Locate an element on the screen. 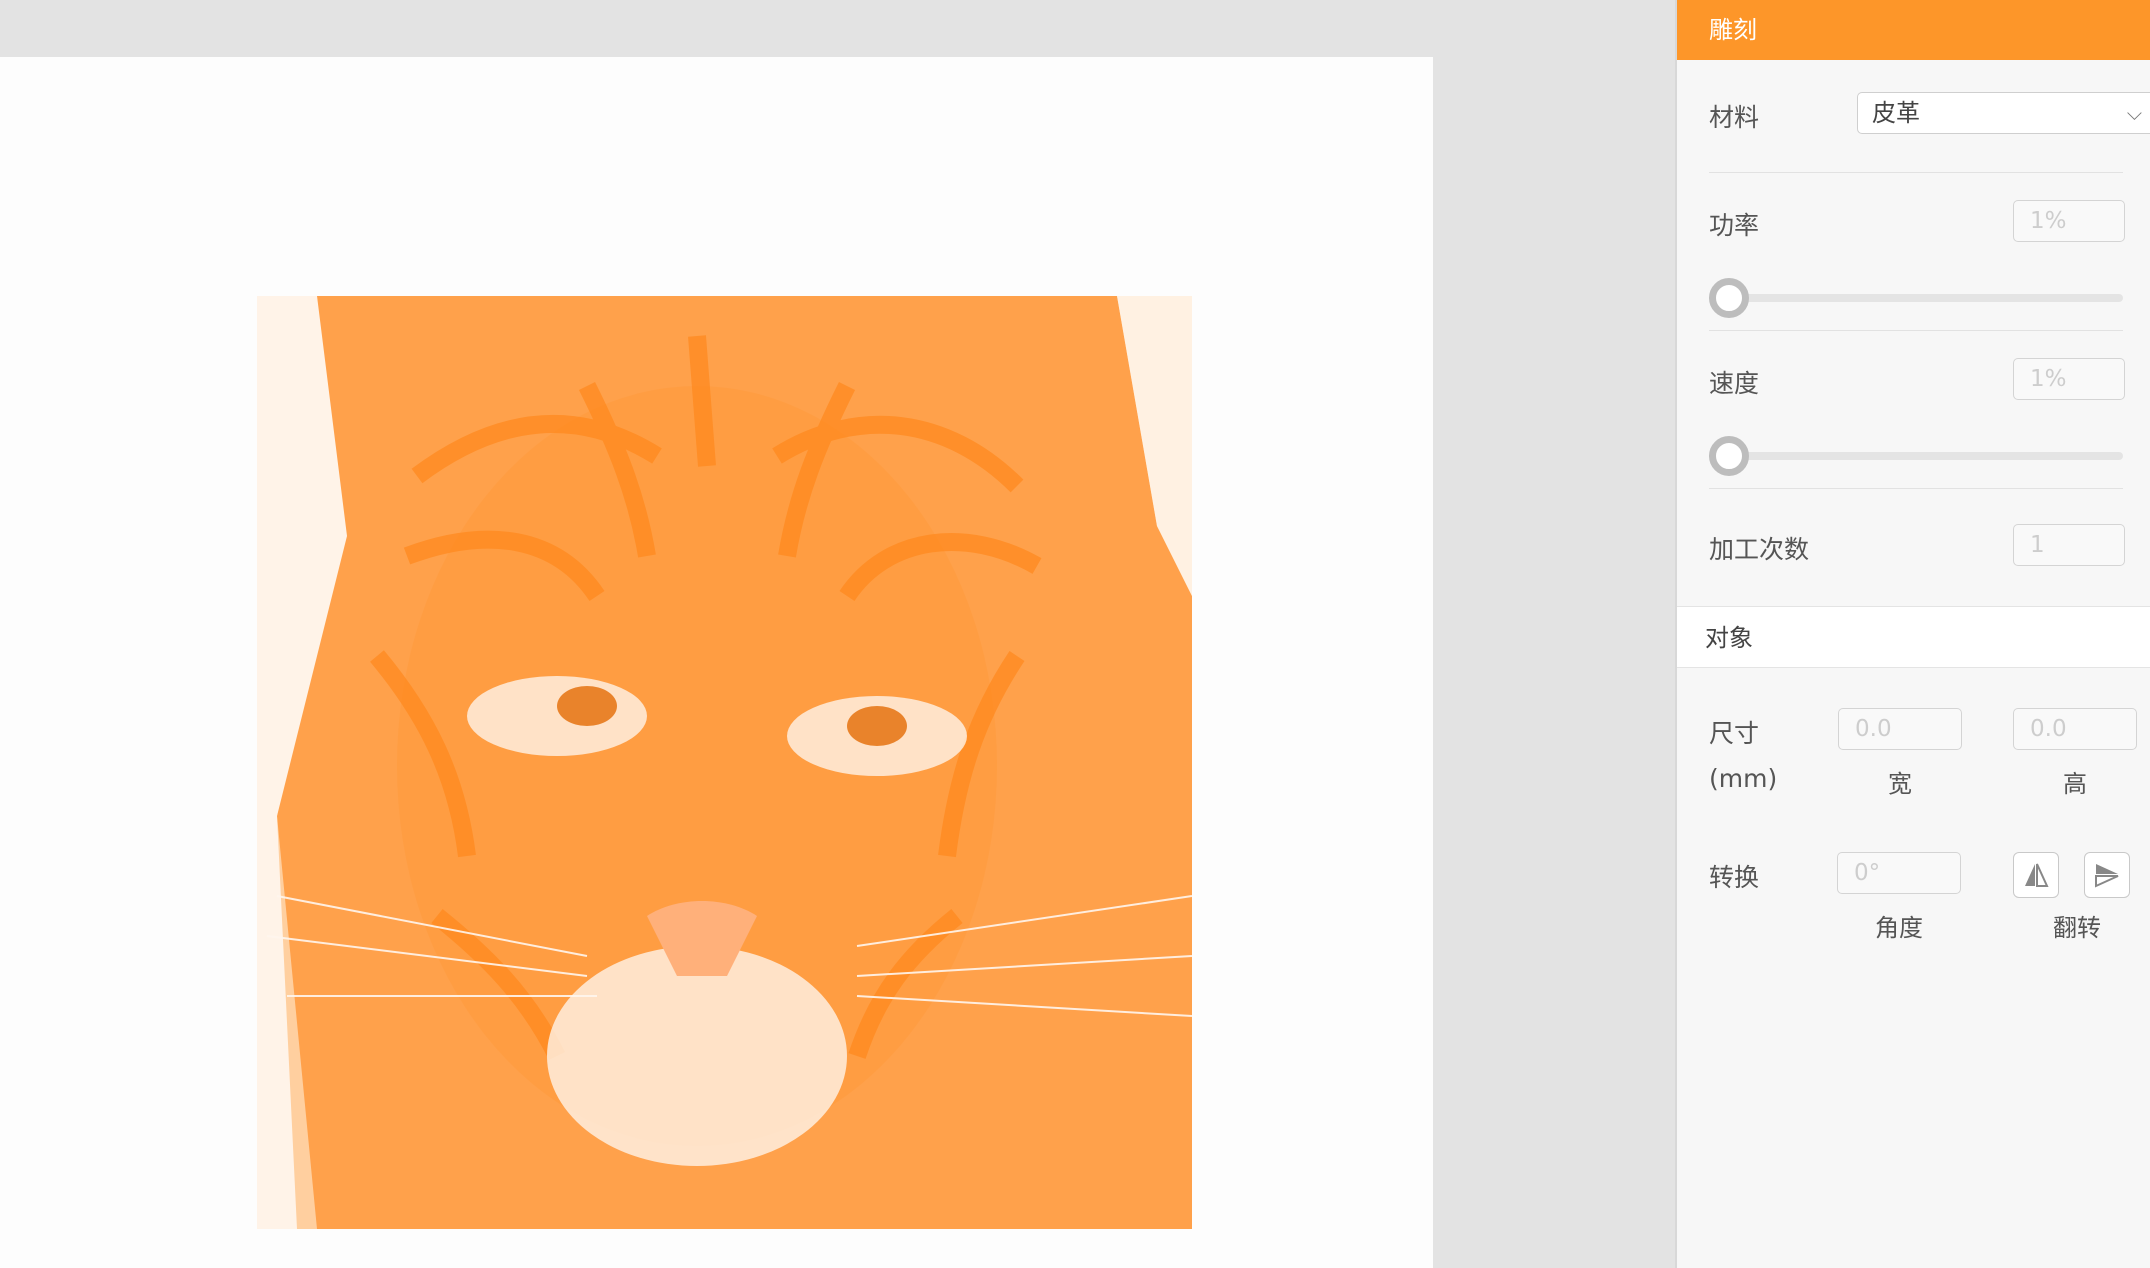  passes-row: 加工次数 1 is located at coordinates (1917, 546).